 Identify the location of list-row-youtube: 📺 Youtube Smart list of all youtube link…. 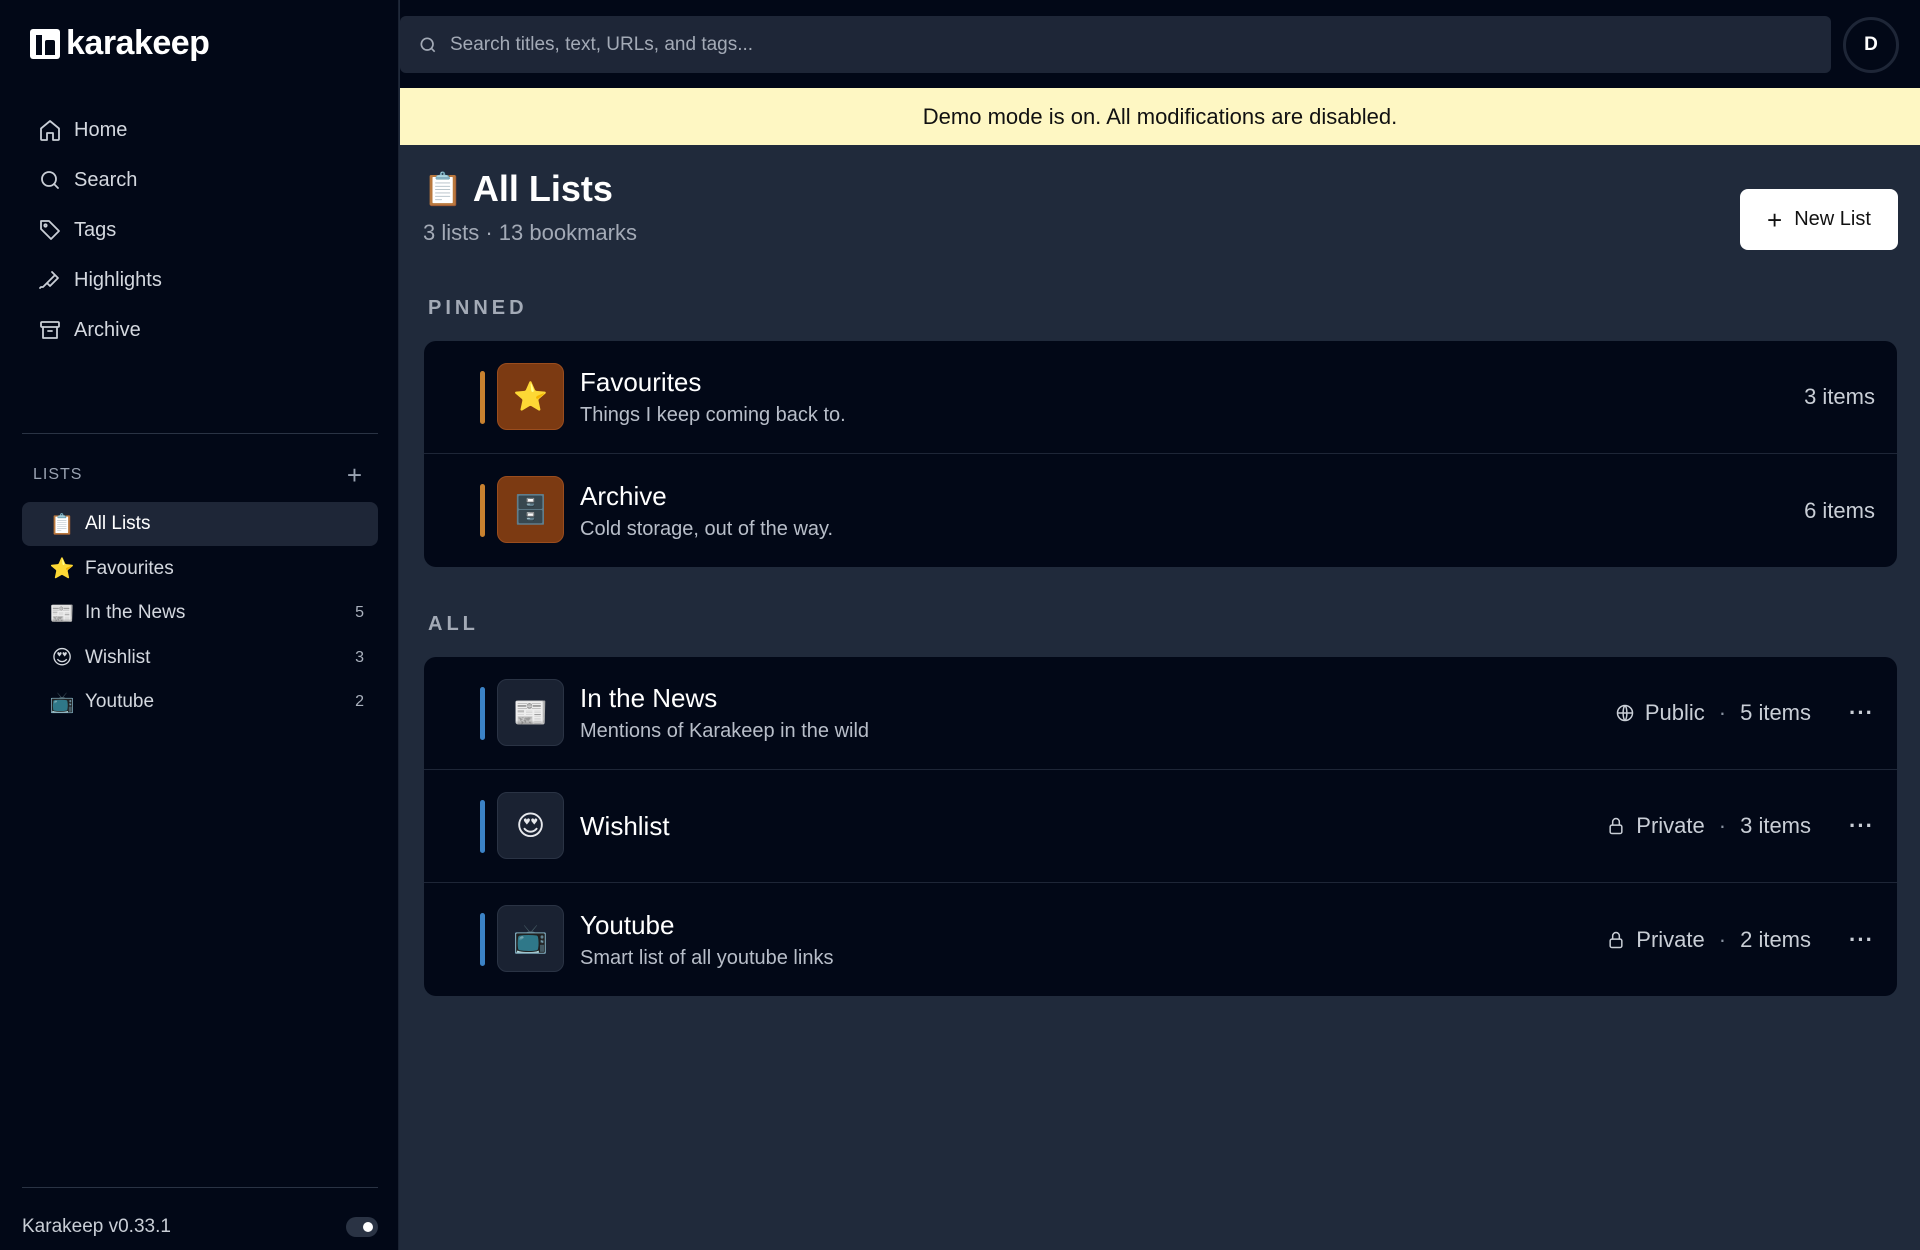
(1160, 939).